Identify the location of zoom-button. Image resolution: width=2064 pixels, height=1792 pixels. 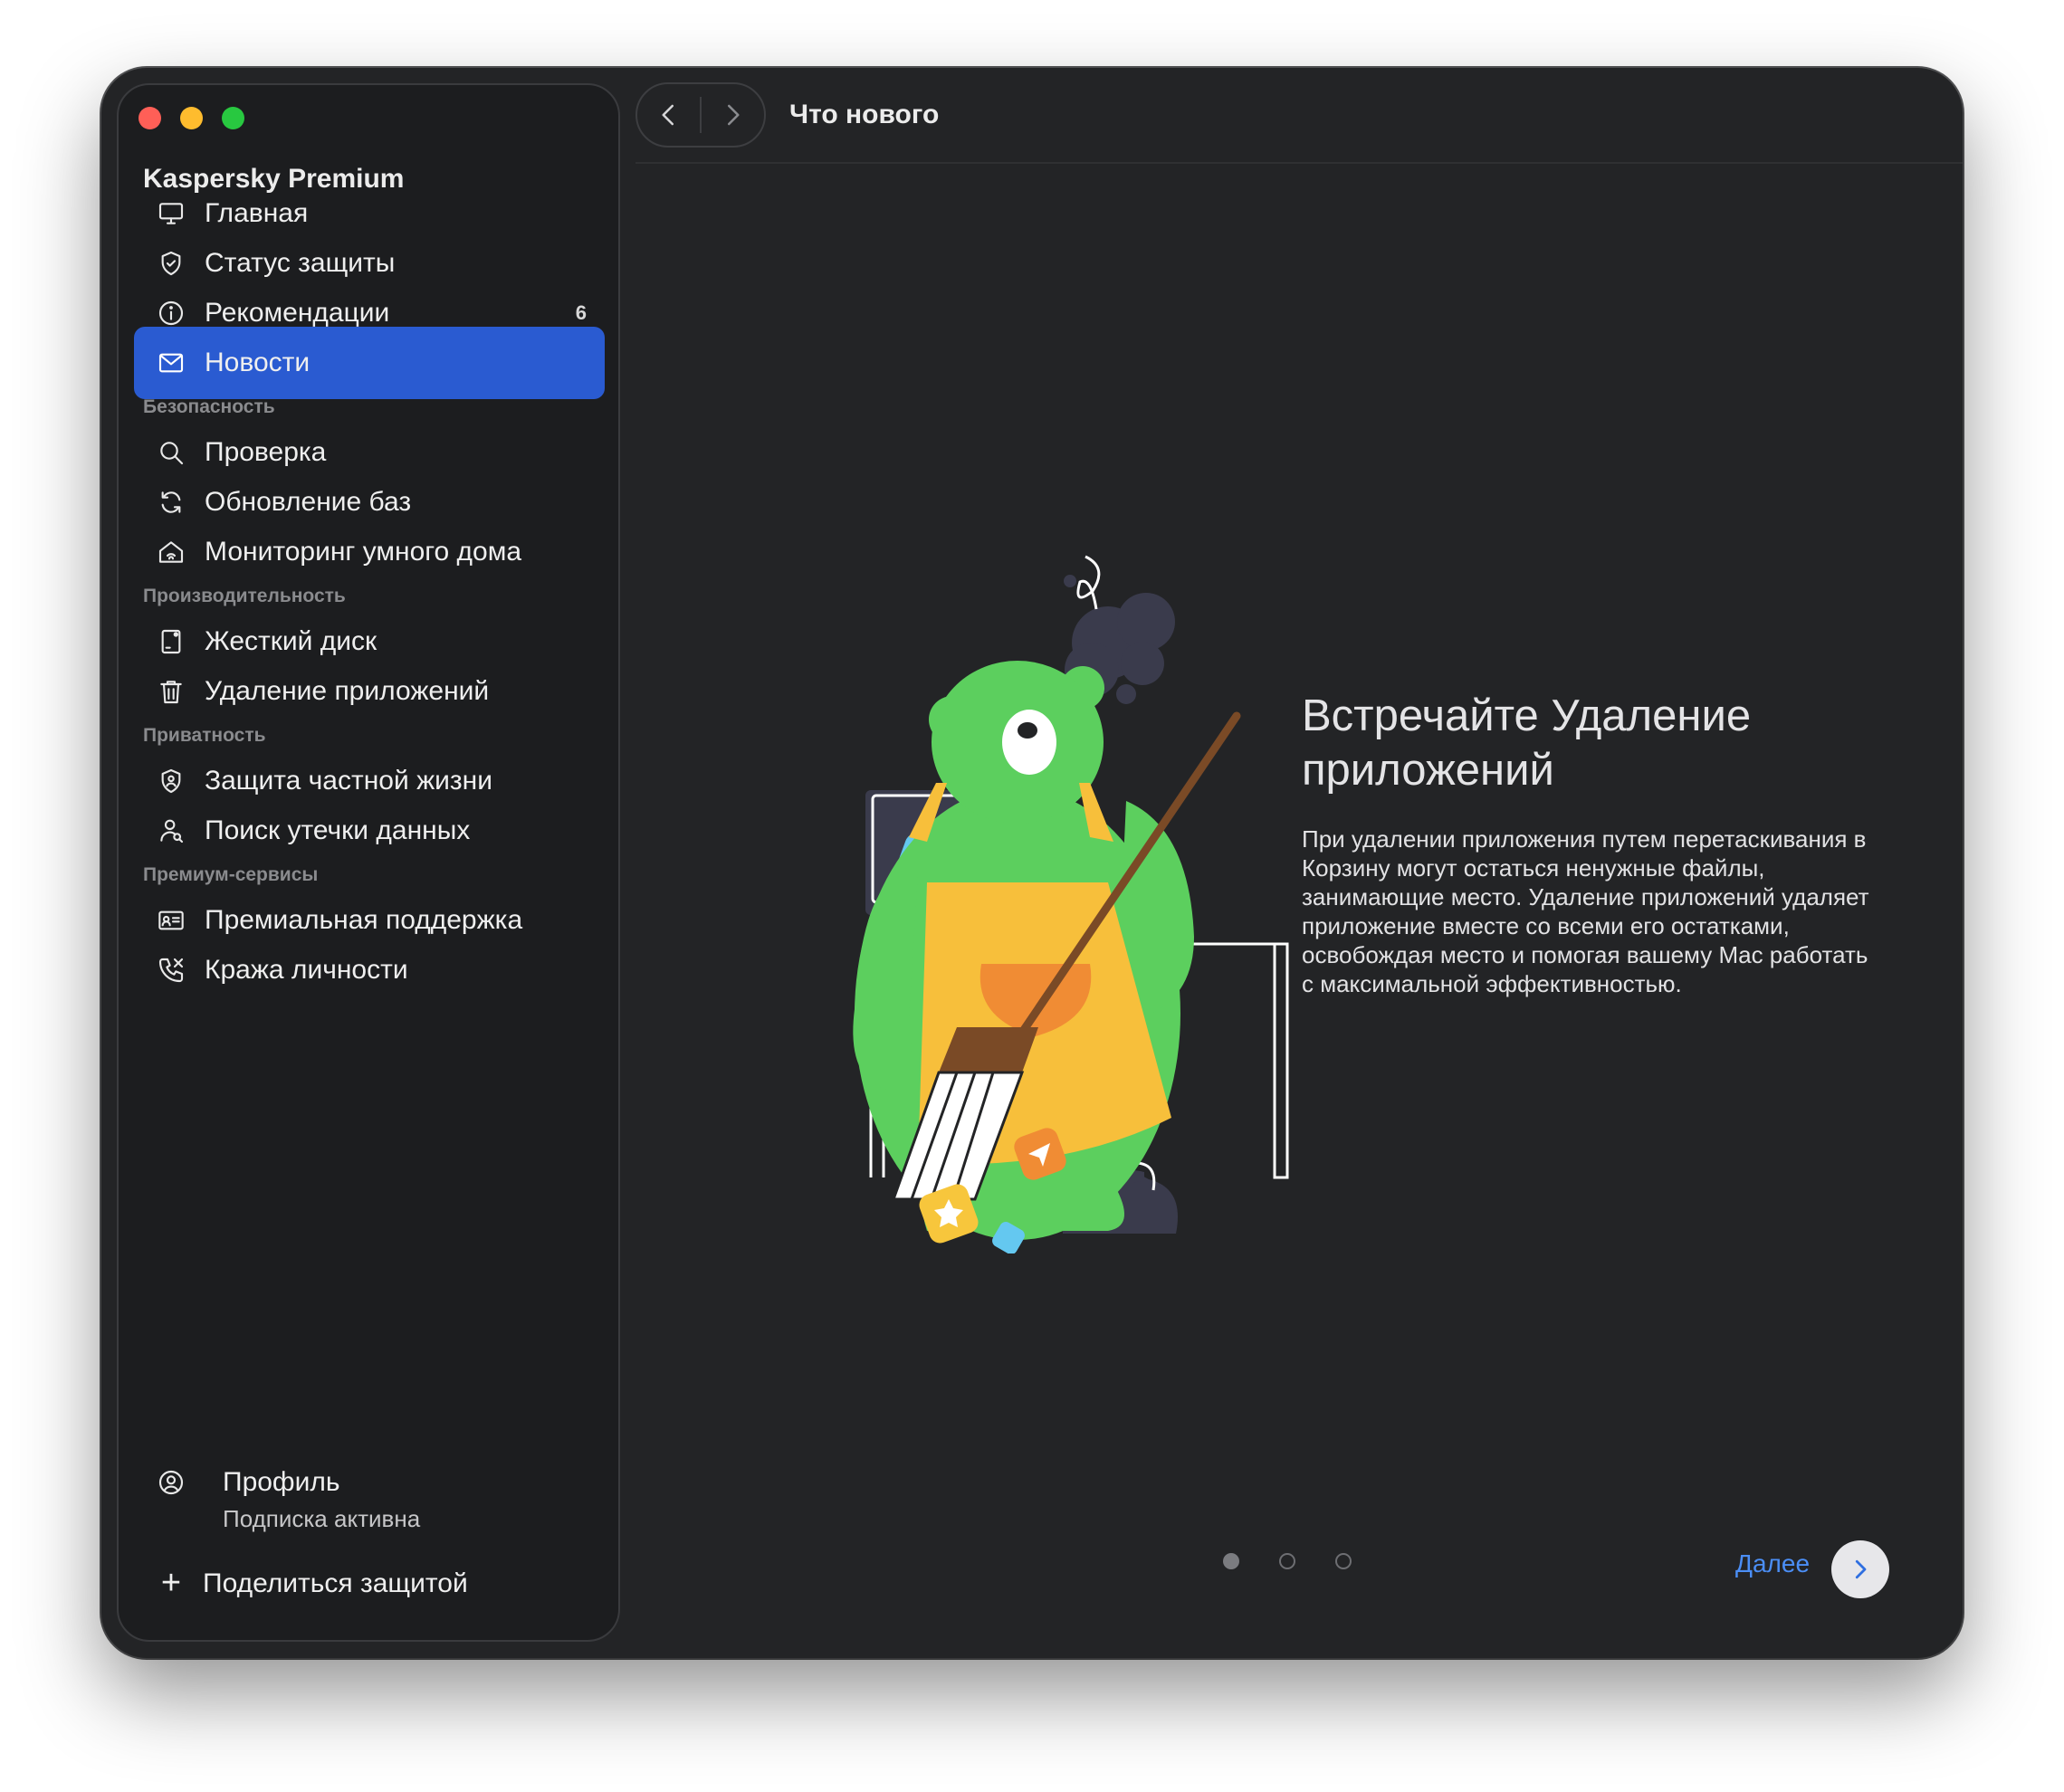
(233, 118).